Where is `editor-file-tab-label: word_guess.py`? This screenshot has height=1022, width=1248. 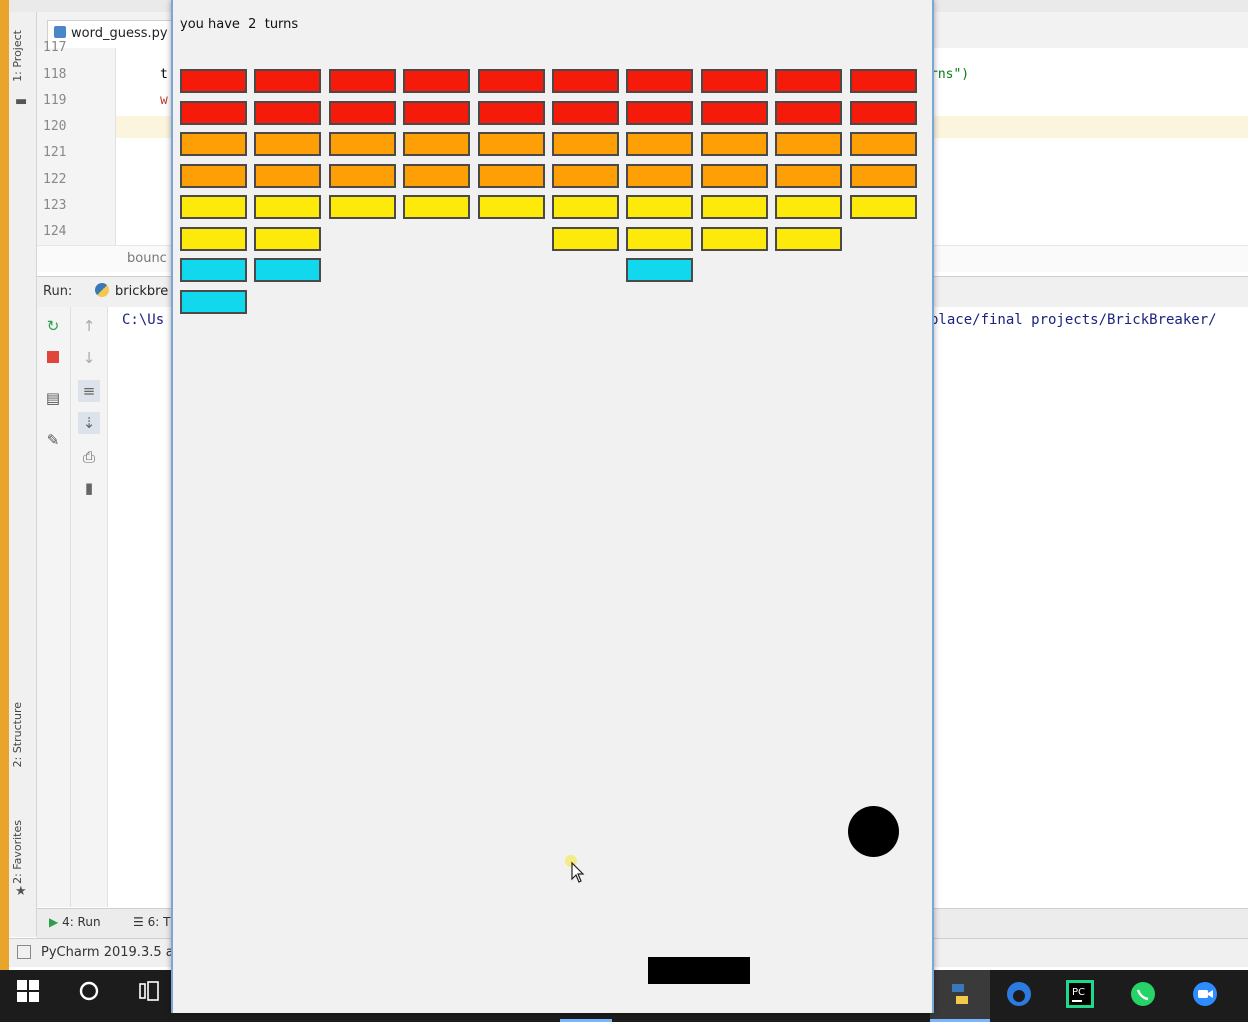
editor-file-tab-label: word_guess.py is located at coordinates (119, 33).